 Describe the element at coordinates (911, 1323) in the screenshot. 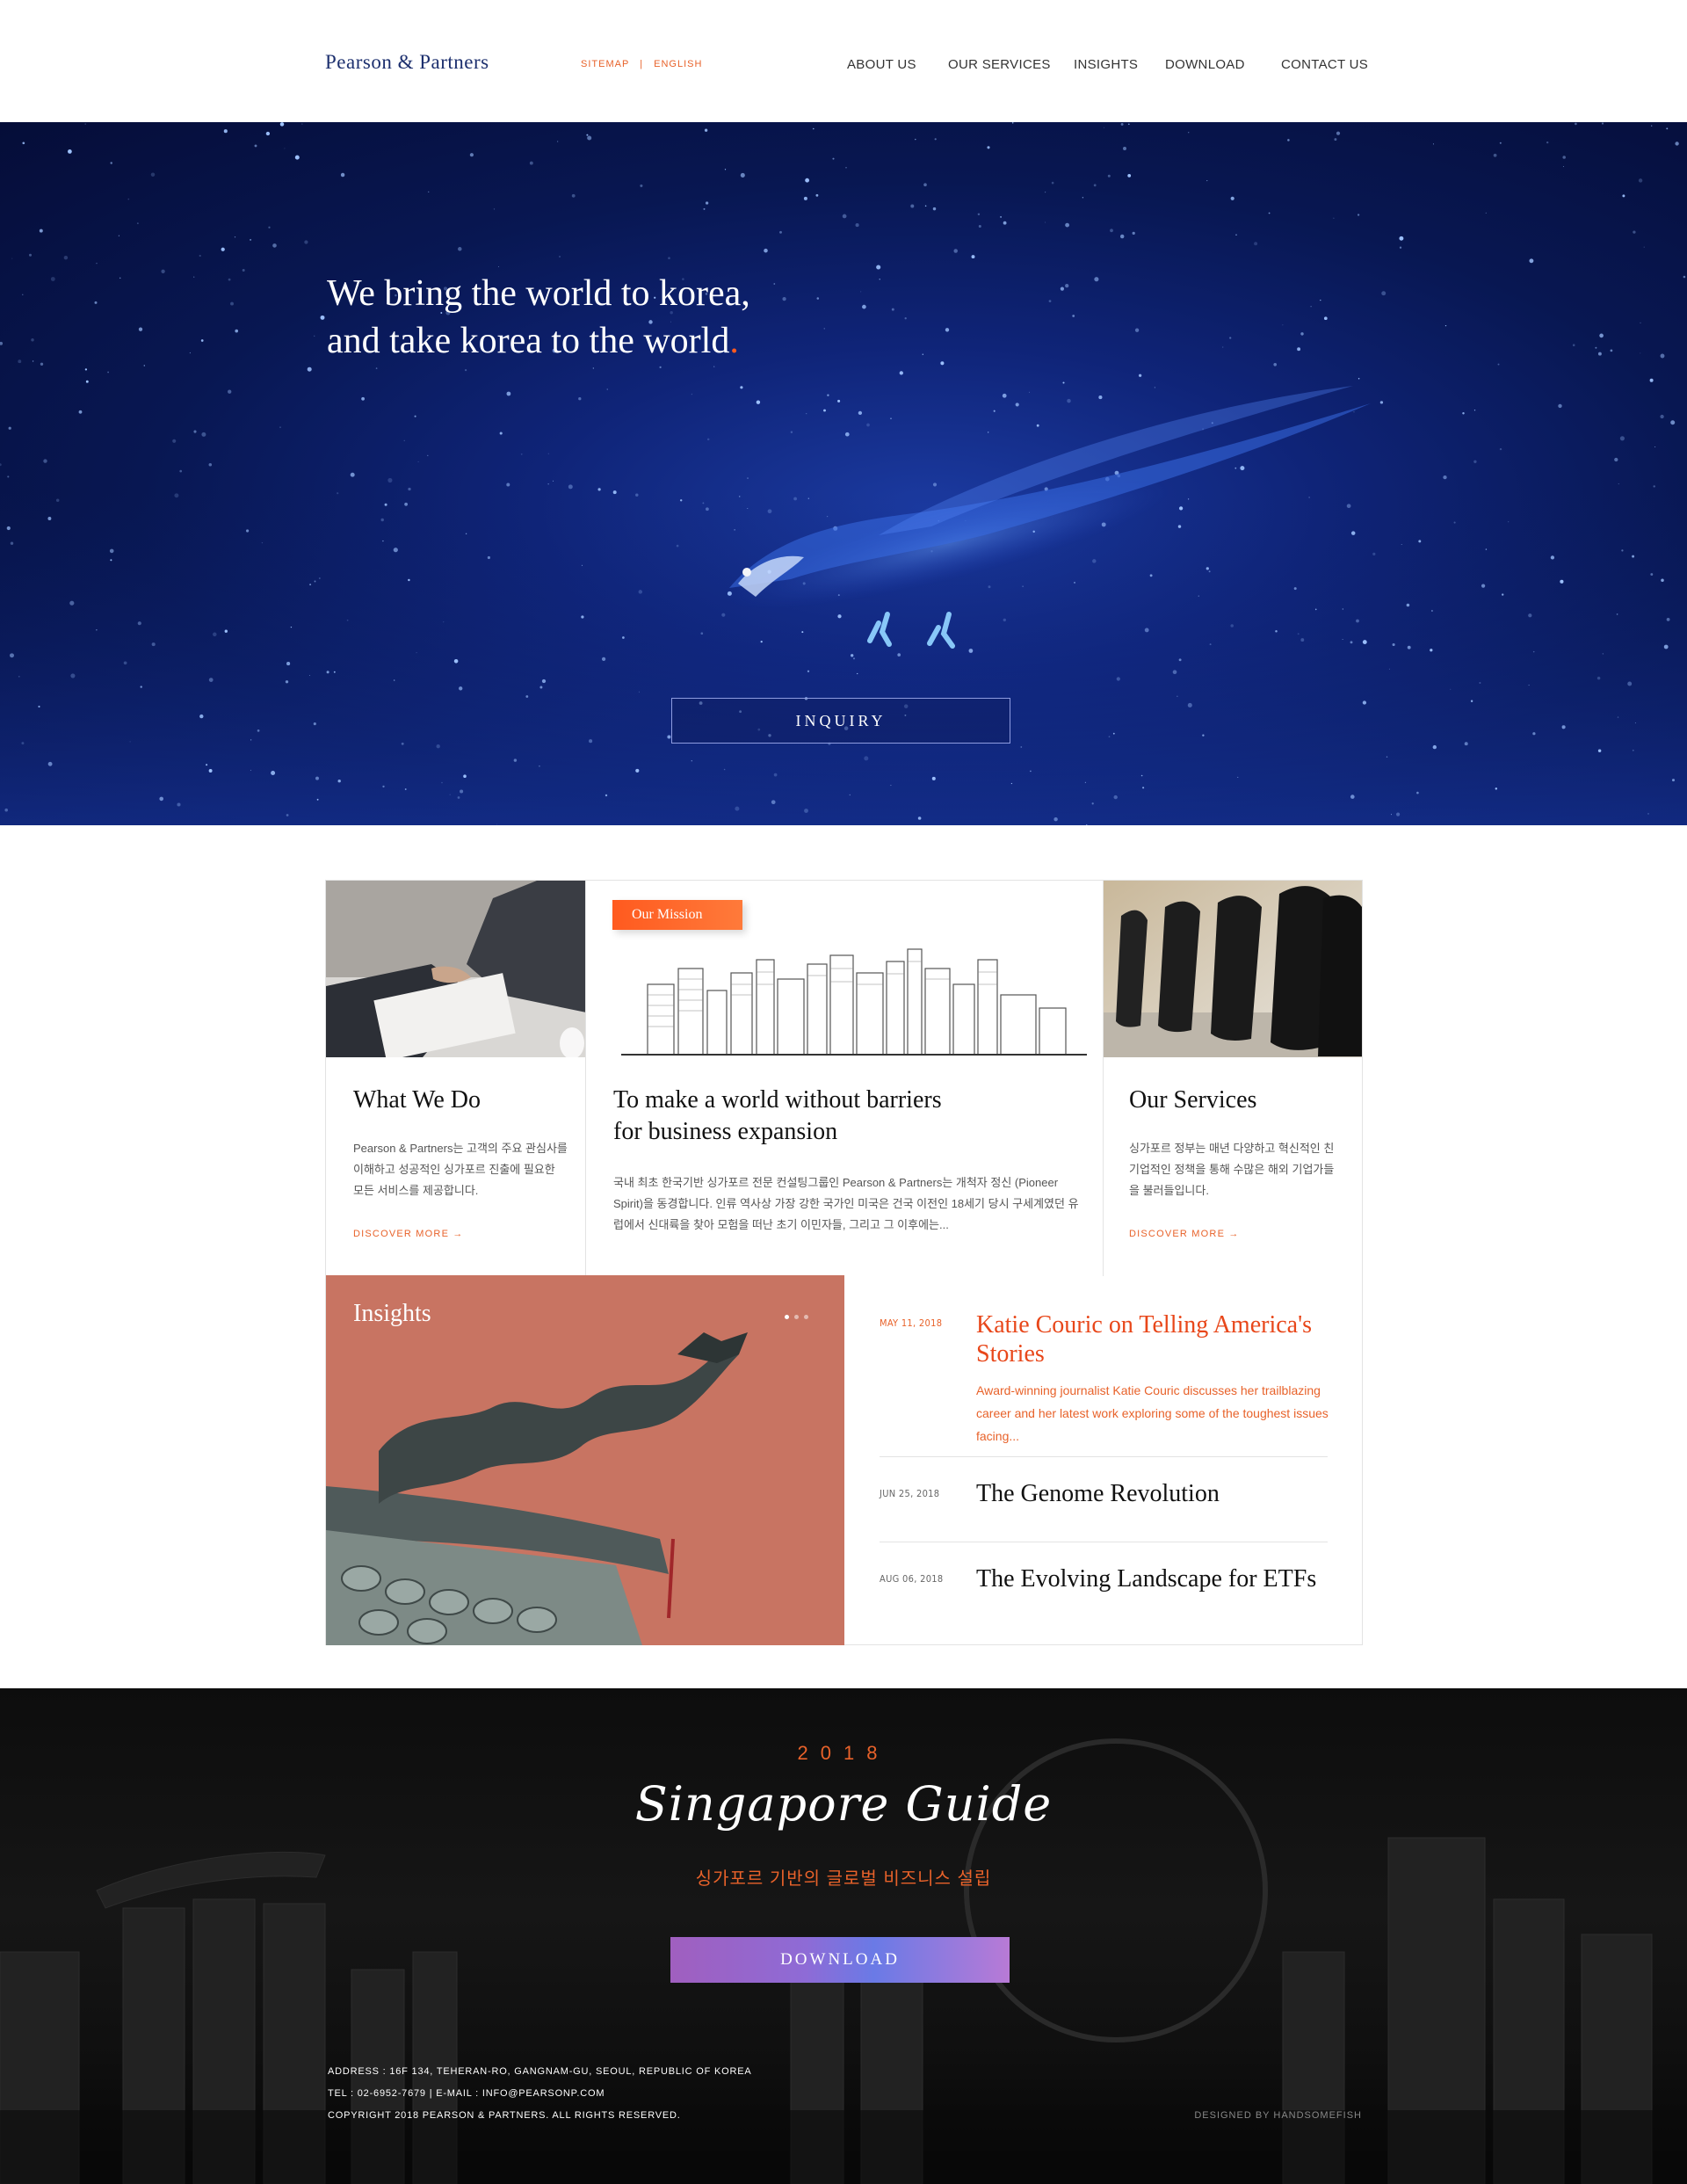

I see `insight-date: MAY 11, 2018` at that location.